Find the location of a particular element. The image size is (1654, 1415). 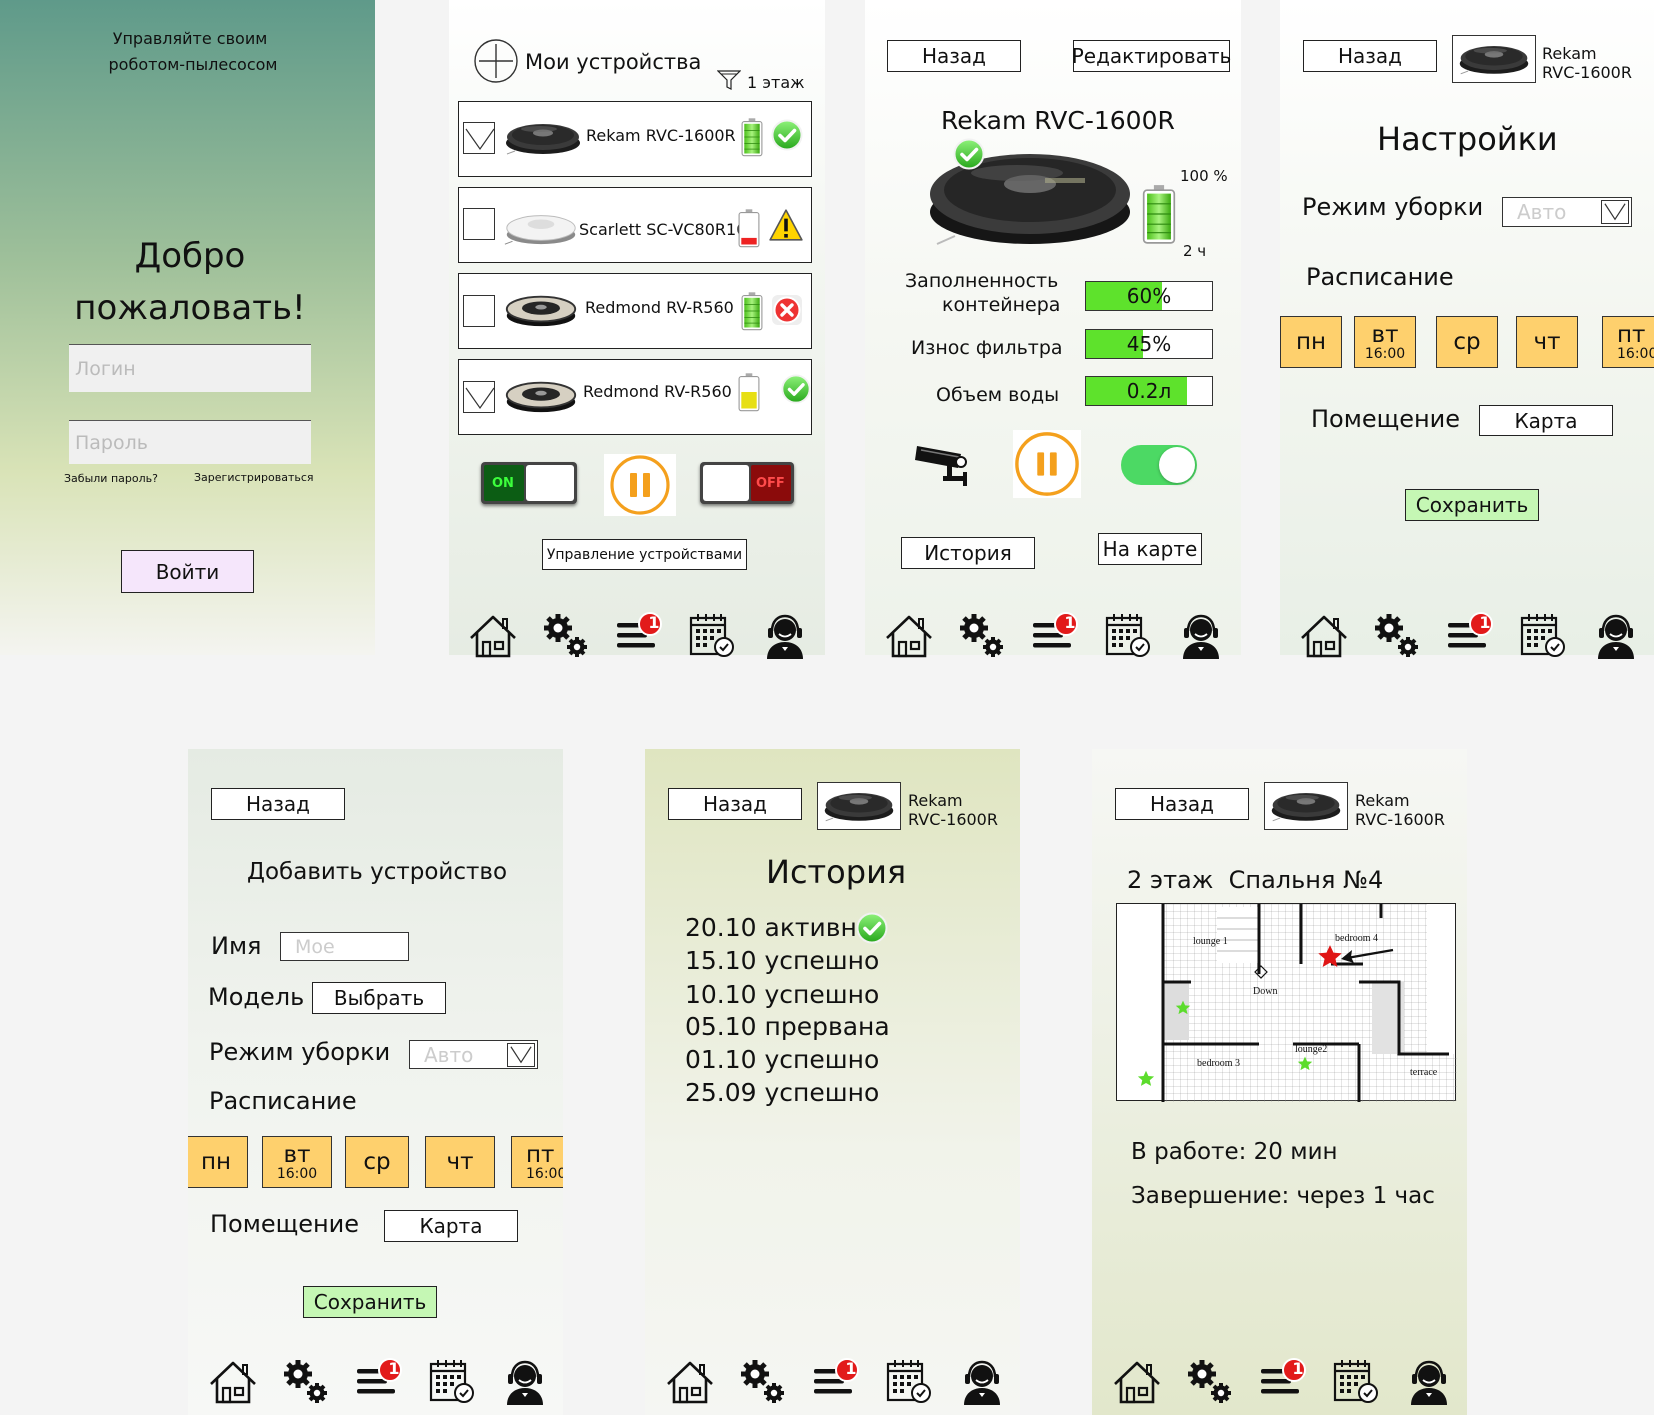

cleaning-mode-value: Авто is located at coordinates (1542, 212).